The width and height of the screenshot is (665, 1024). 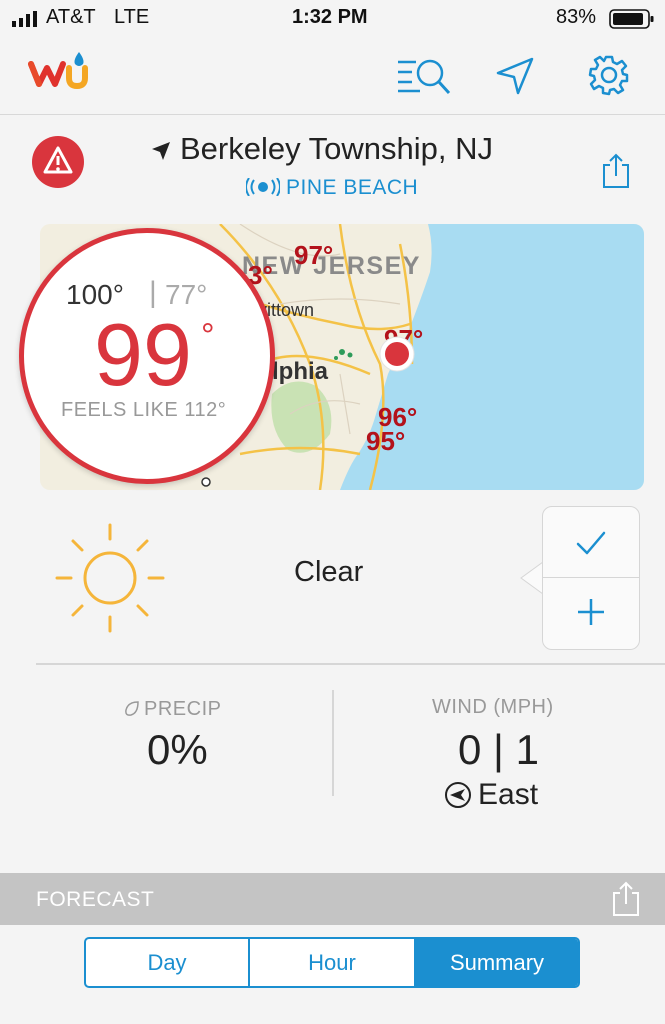 What do you see at coordinates (161, 151) in the screenshot?
I see `location-pointer-icon` at bounding box center [161, 151].